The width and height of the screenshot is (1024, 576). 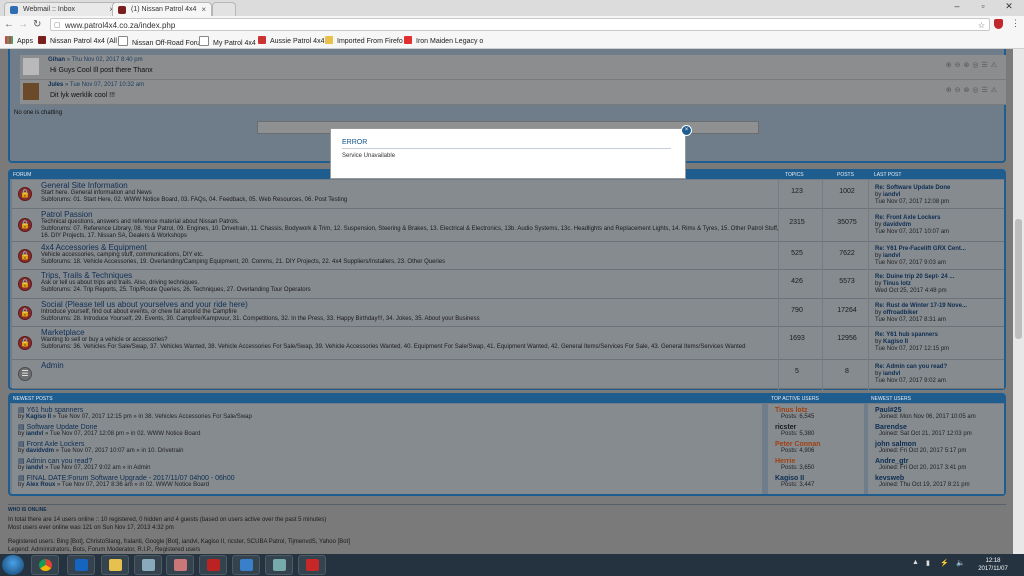 What do you see at coordinates (1018, 279) in the screenshot?
I see `scrollbar-thumb` at bounding box center [1018, 279].